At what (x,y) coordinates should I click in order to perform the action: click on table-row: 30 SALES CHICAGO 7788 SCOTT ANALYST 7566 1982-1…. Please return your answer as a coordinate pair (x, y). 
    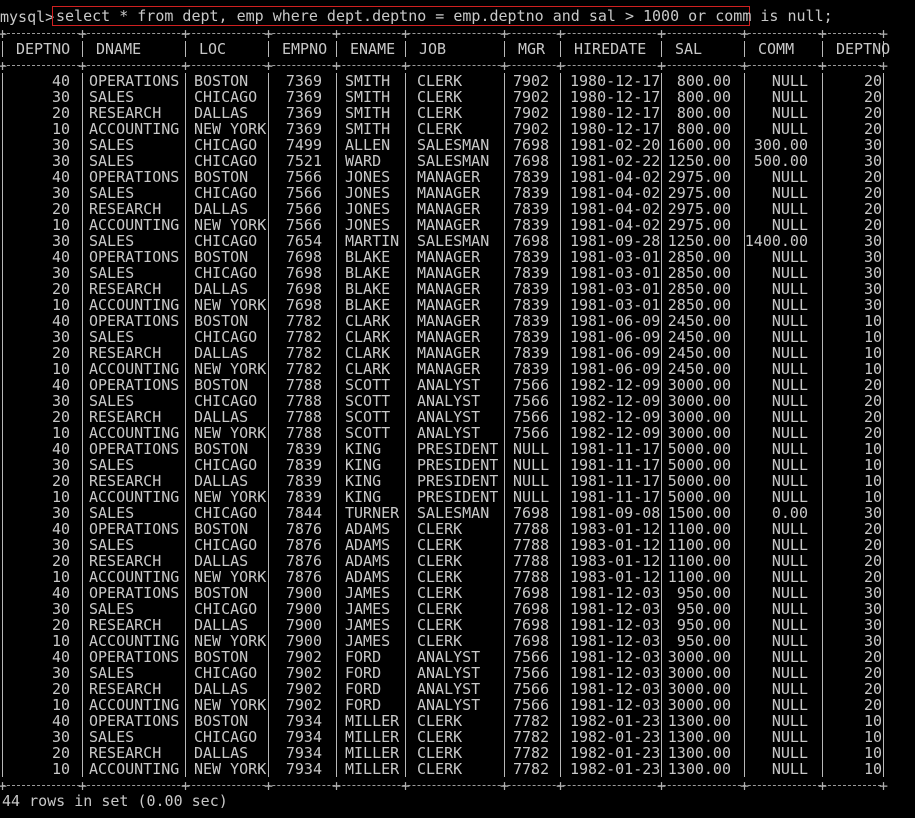
    Looking at the image, I should click on (457, 401).